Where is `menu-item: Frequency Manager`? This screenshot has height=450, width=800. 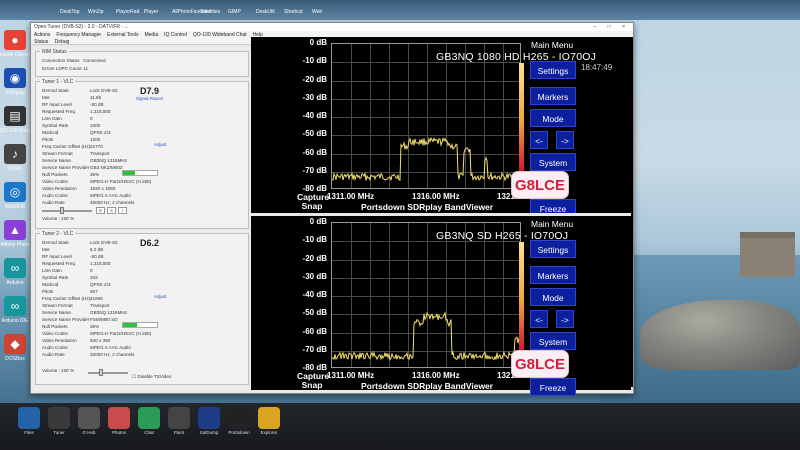 menu-item: Frequency Manager is located at coordinates (78, 35).